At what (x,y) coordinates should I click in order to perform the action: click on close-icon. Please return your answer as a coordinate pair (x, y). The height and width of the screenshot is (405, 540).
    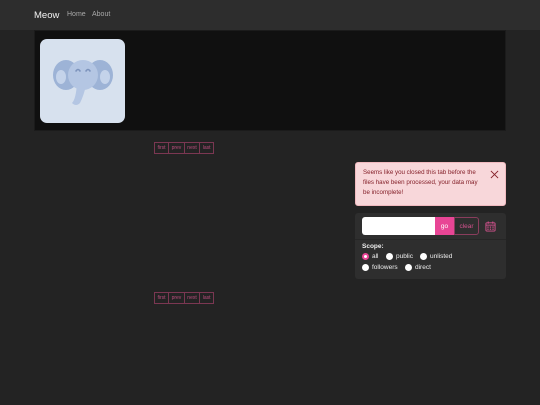
    Looking at the image, I should click on (494, 174).